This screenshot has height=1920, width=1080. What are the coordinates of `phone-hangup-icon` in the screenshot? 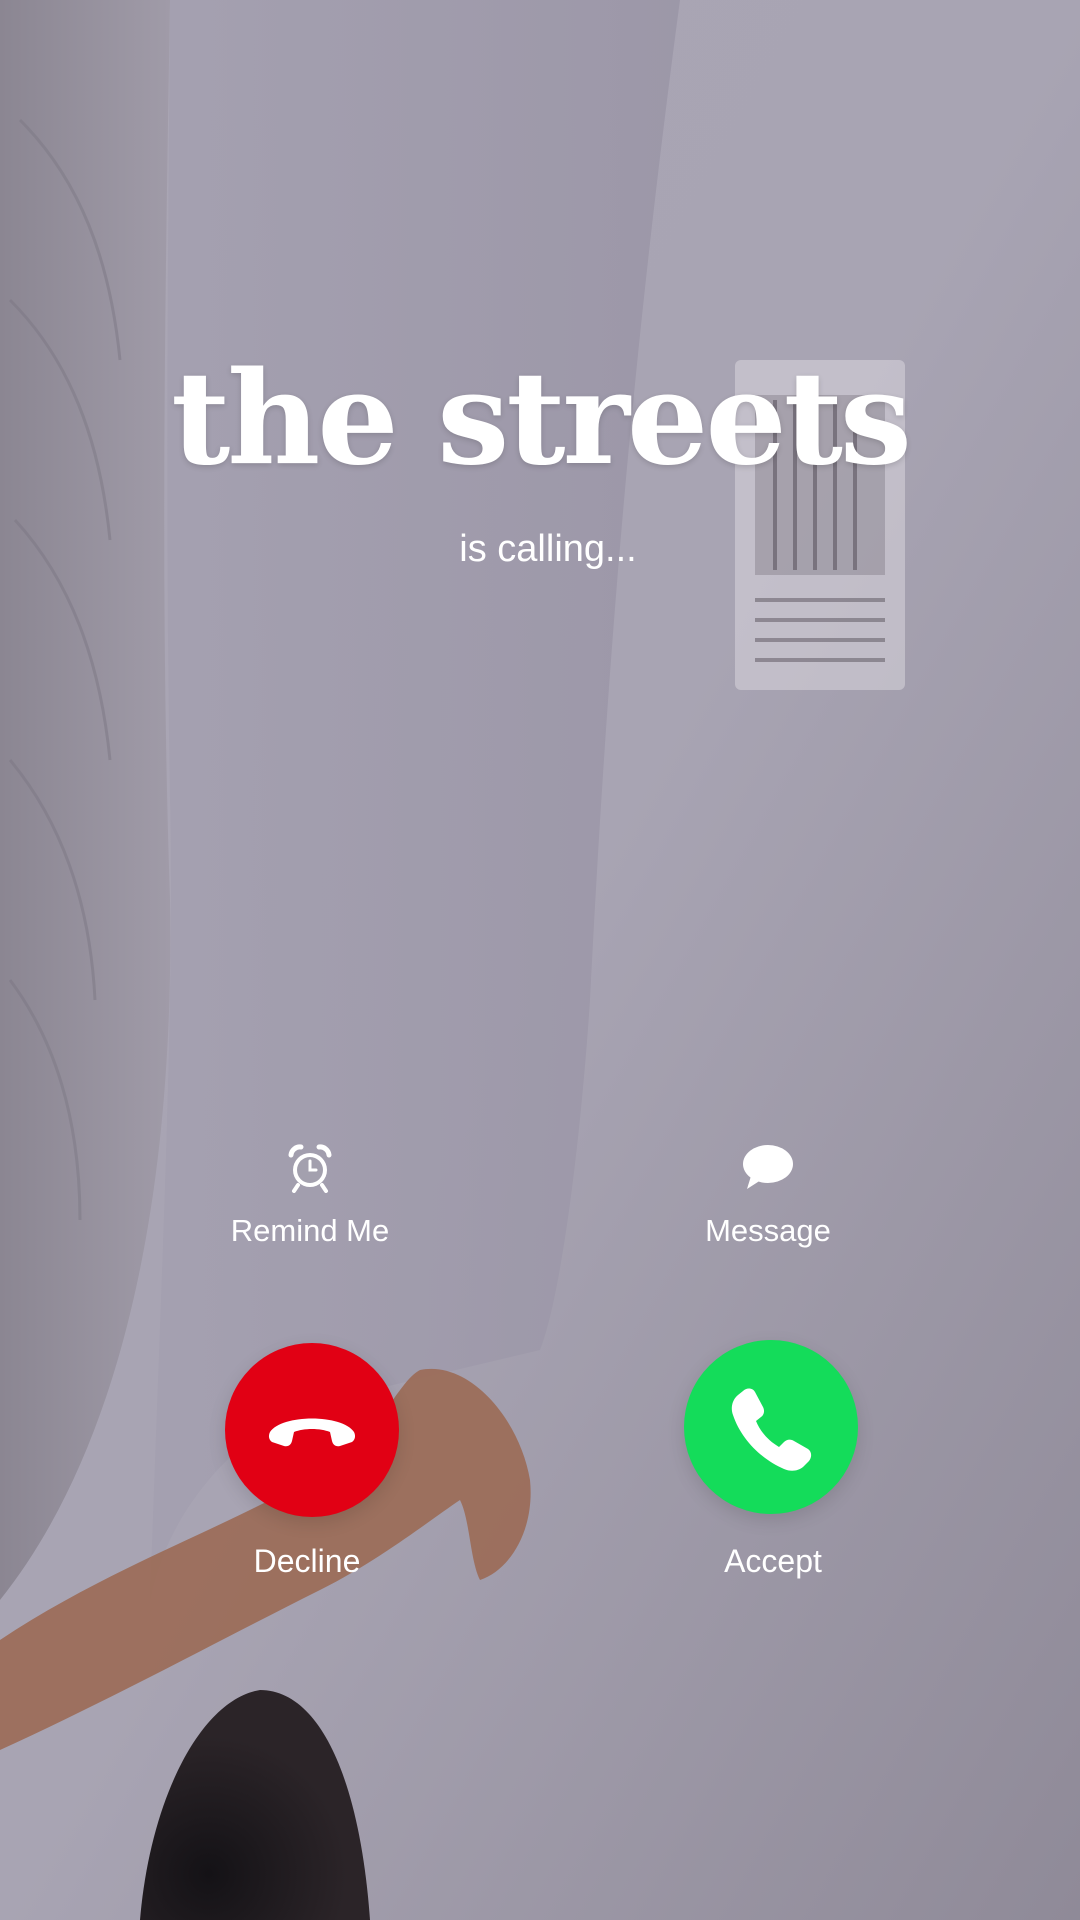 It's located at (312, 1432).